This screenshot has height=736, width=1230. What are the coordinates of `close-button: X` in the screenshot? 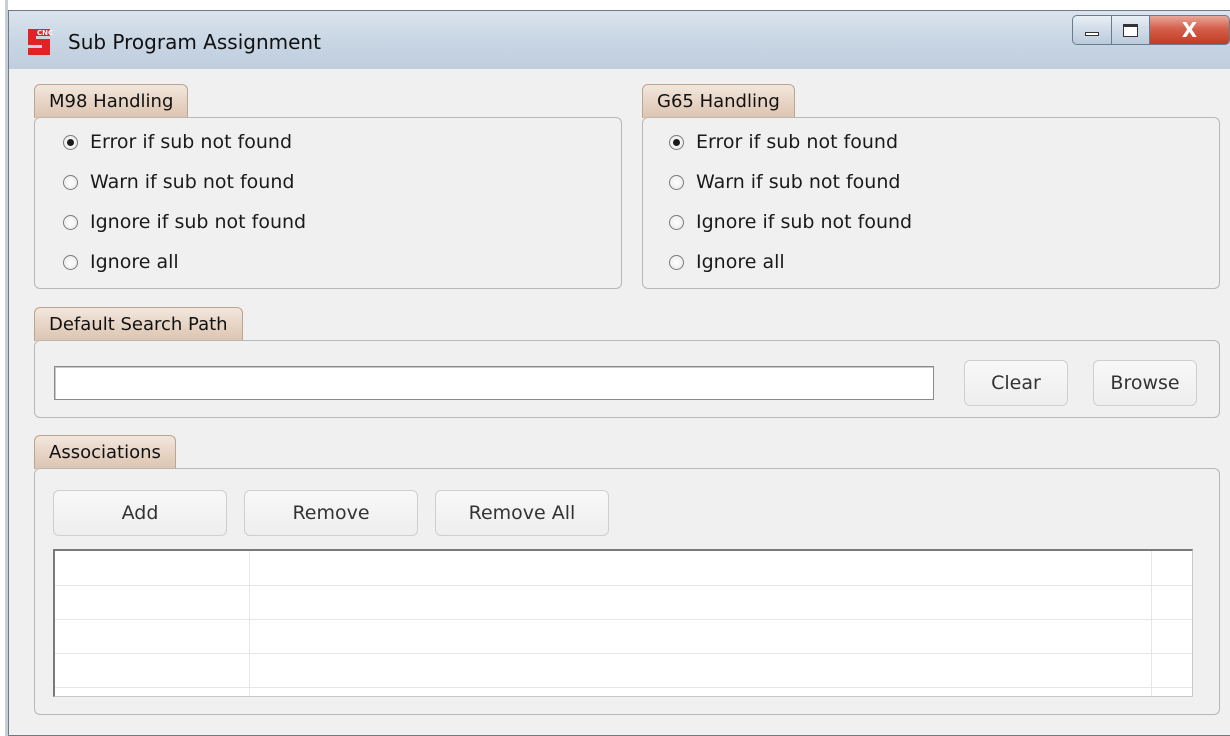 It's located at (1190, 30).